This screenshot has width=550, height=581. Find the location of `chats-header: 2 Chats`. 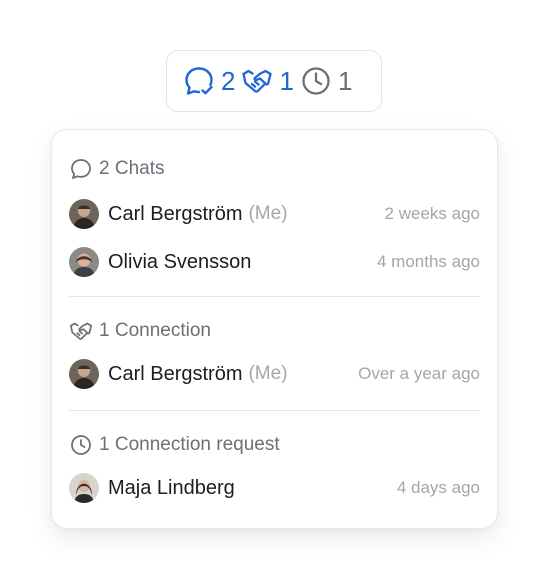

chats-header: 2 Chats is located at coordinates (274, 169).